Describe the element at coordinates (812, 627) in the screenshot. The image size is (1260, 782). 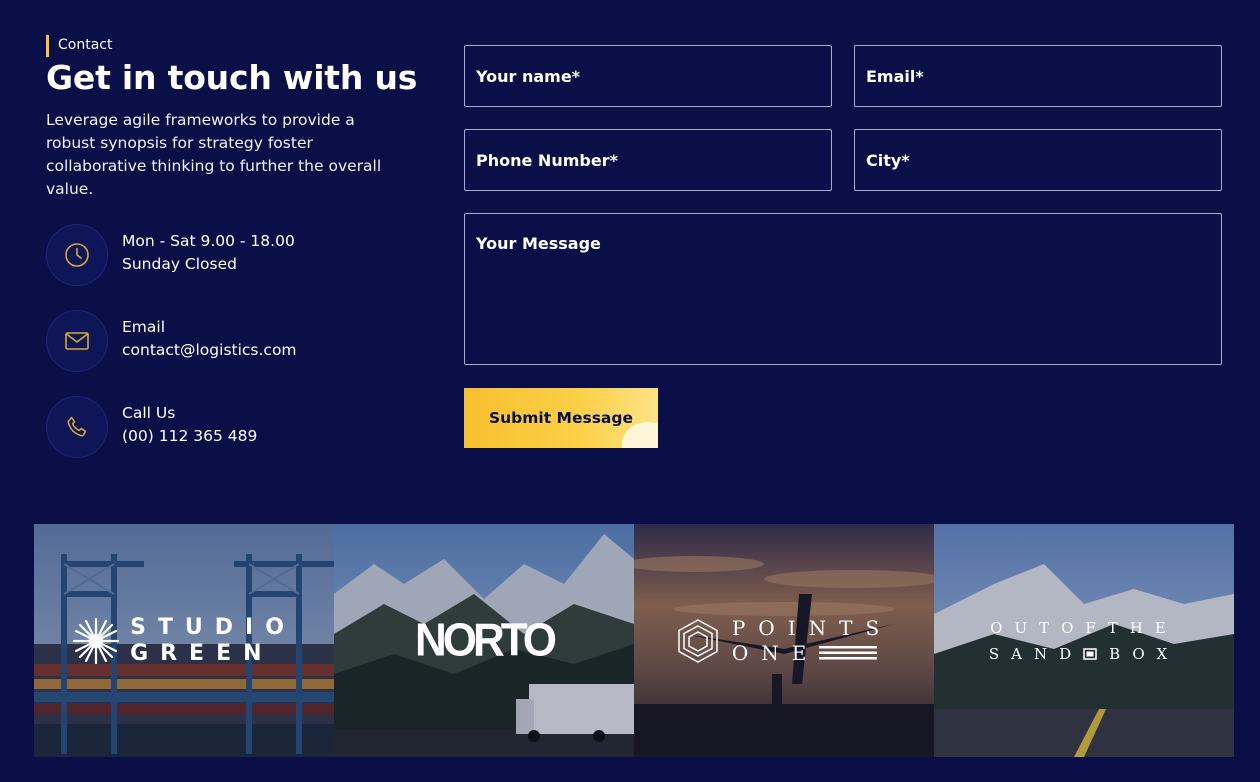
I see `points-line-1: POINTS` at that location.